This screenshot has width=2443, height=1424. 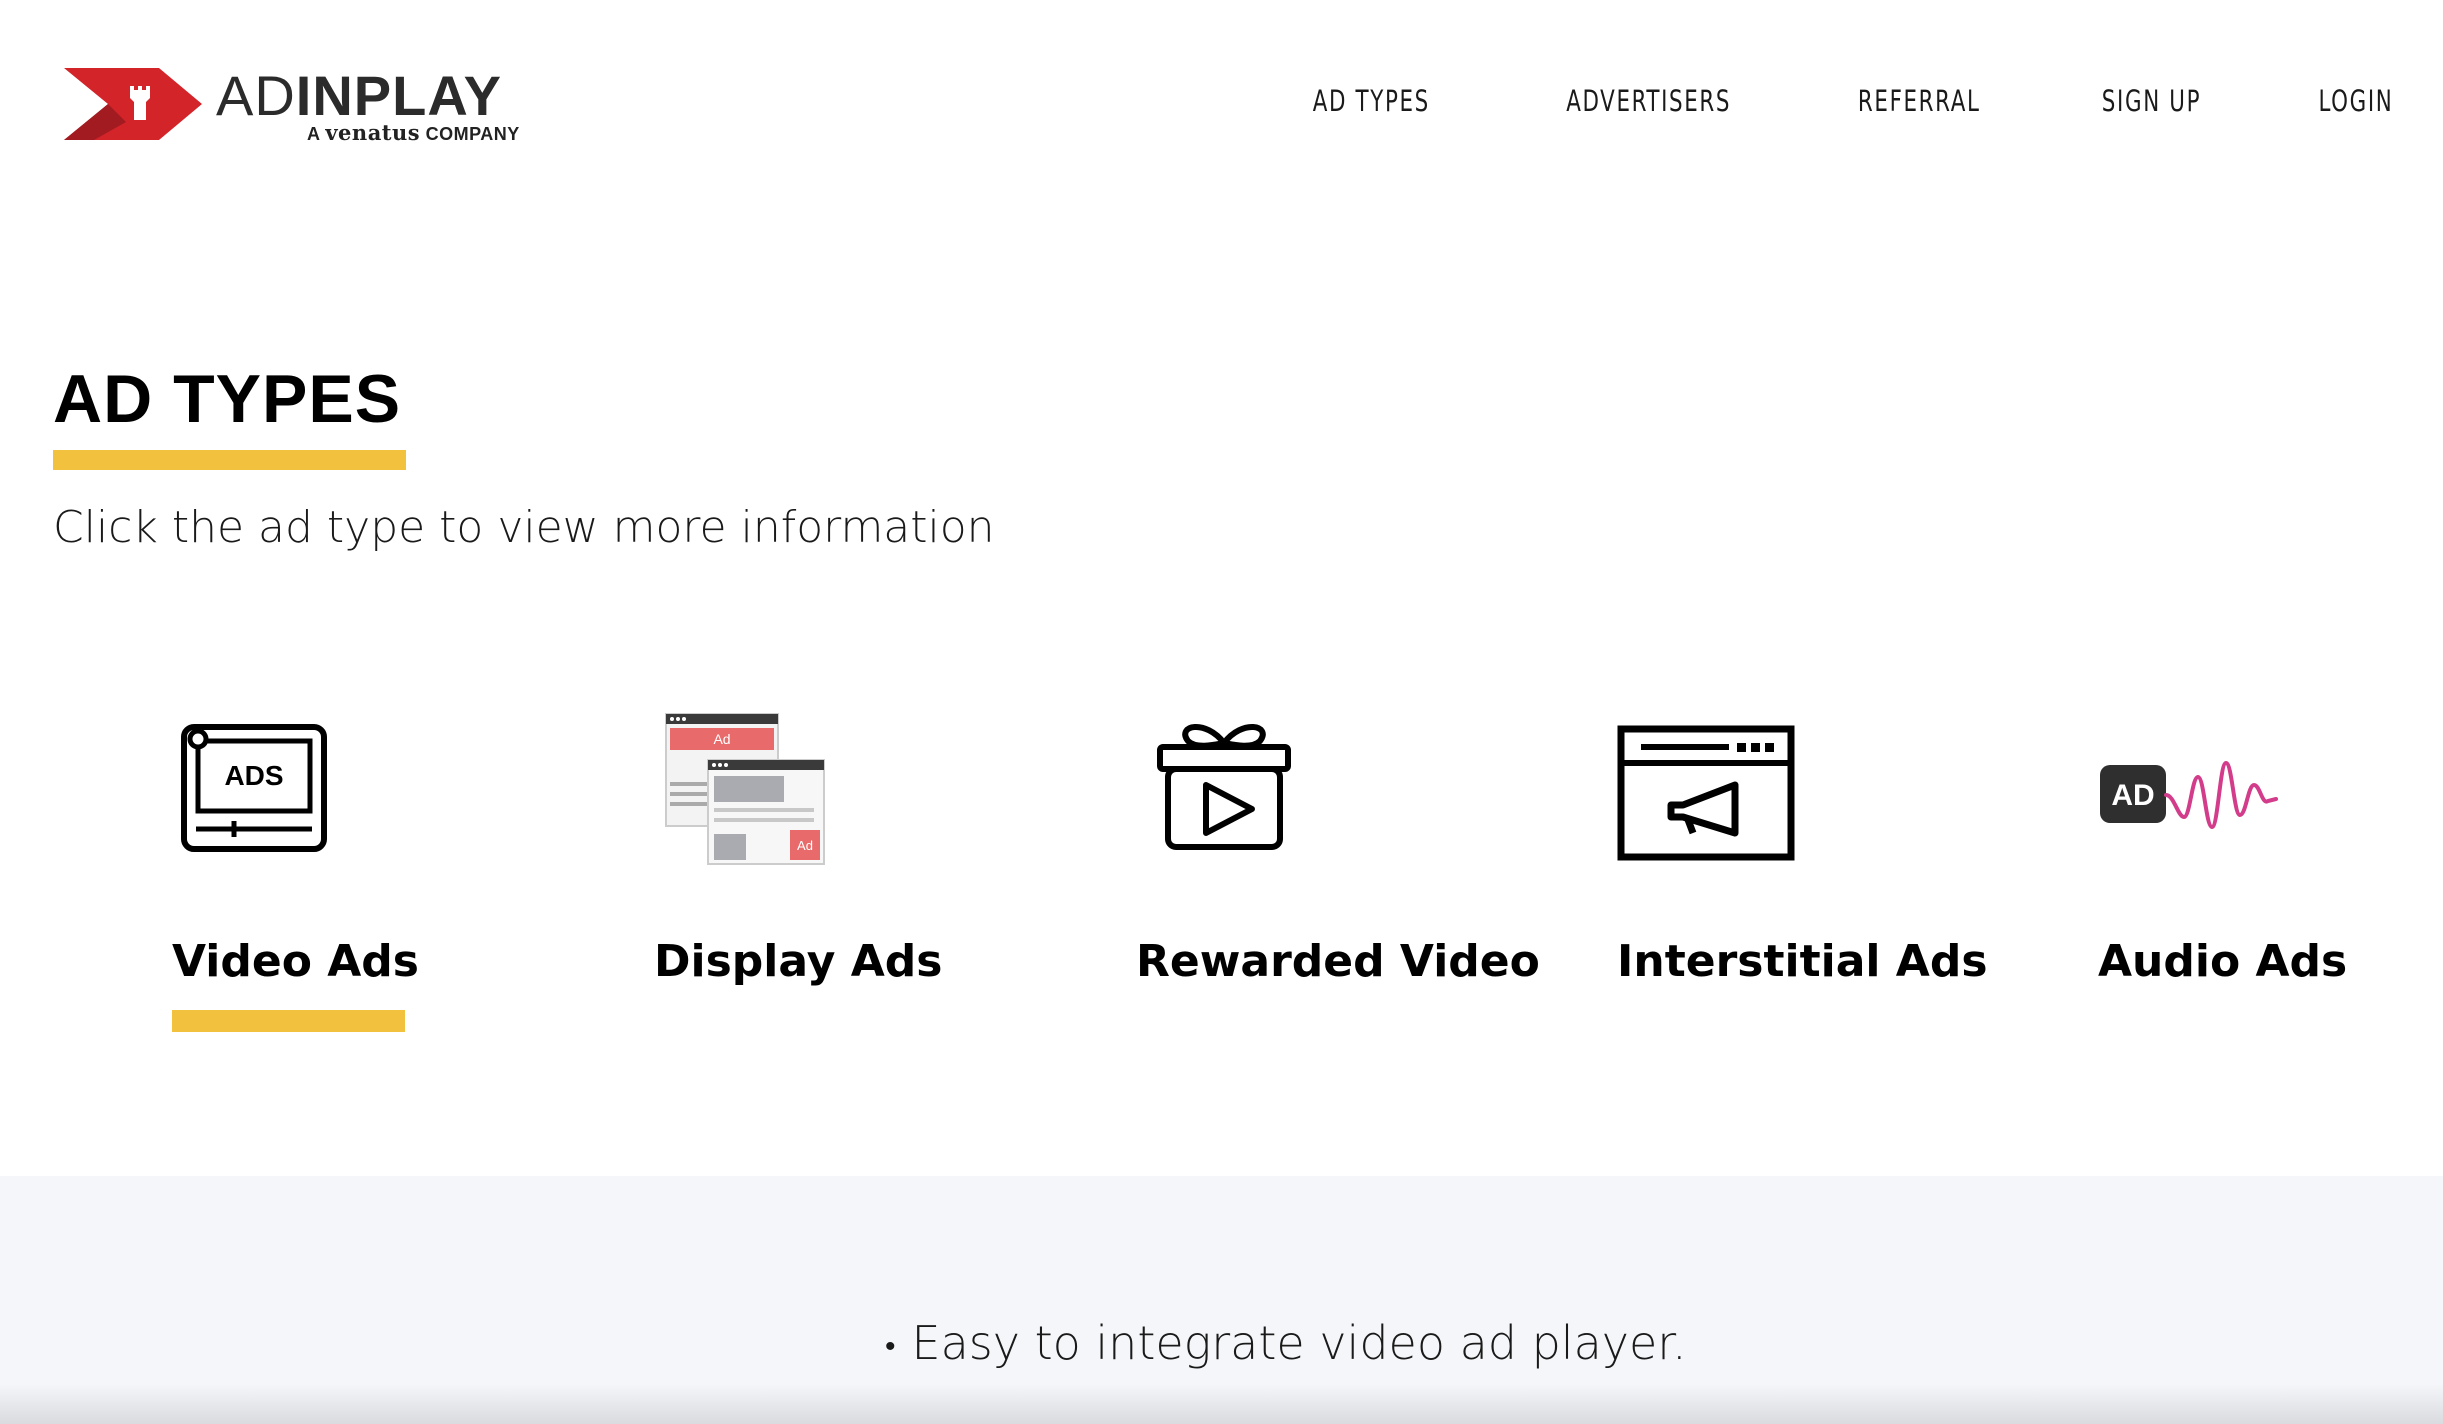 I want to click on detail-bullet: • Easy to integrate video ad player., so click(x=1286, y=1343).